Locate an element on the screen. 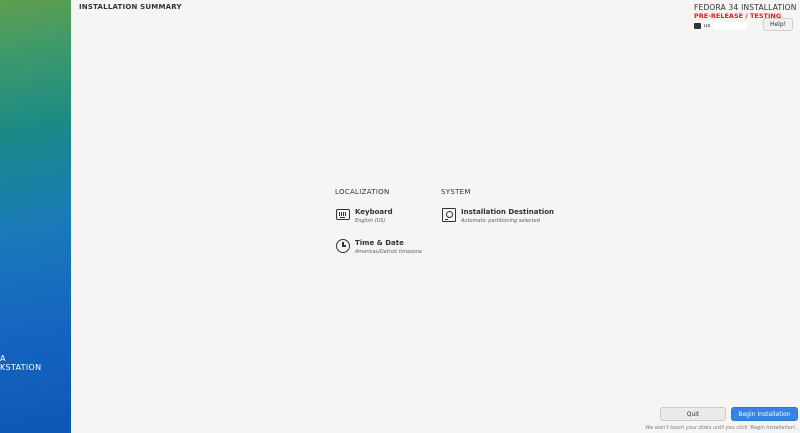 This screenshot has width=800, height=433. clock-icon is located at coordinates (343, 246).